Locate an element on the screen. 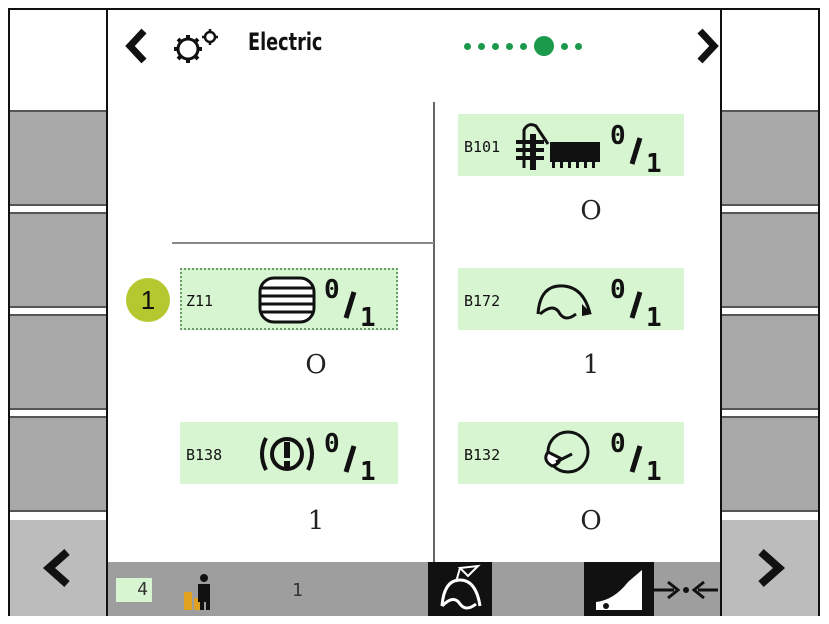  reel-icon is located at coordinates (564, 302).